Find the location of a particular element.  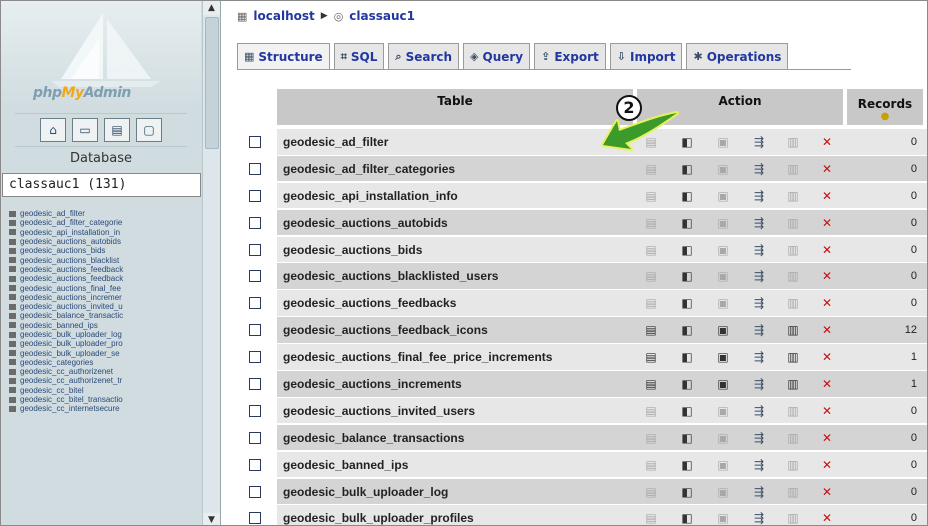

sidebar-table-item: geodesic_categories is located at coordinates (106, 362).